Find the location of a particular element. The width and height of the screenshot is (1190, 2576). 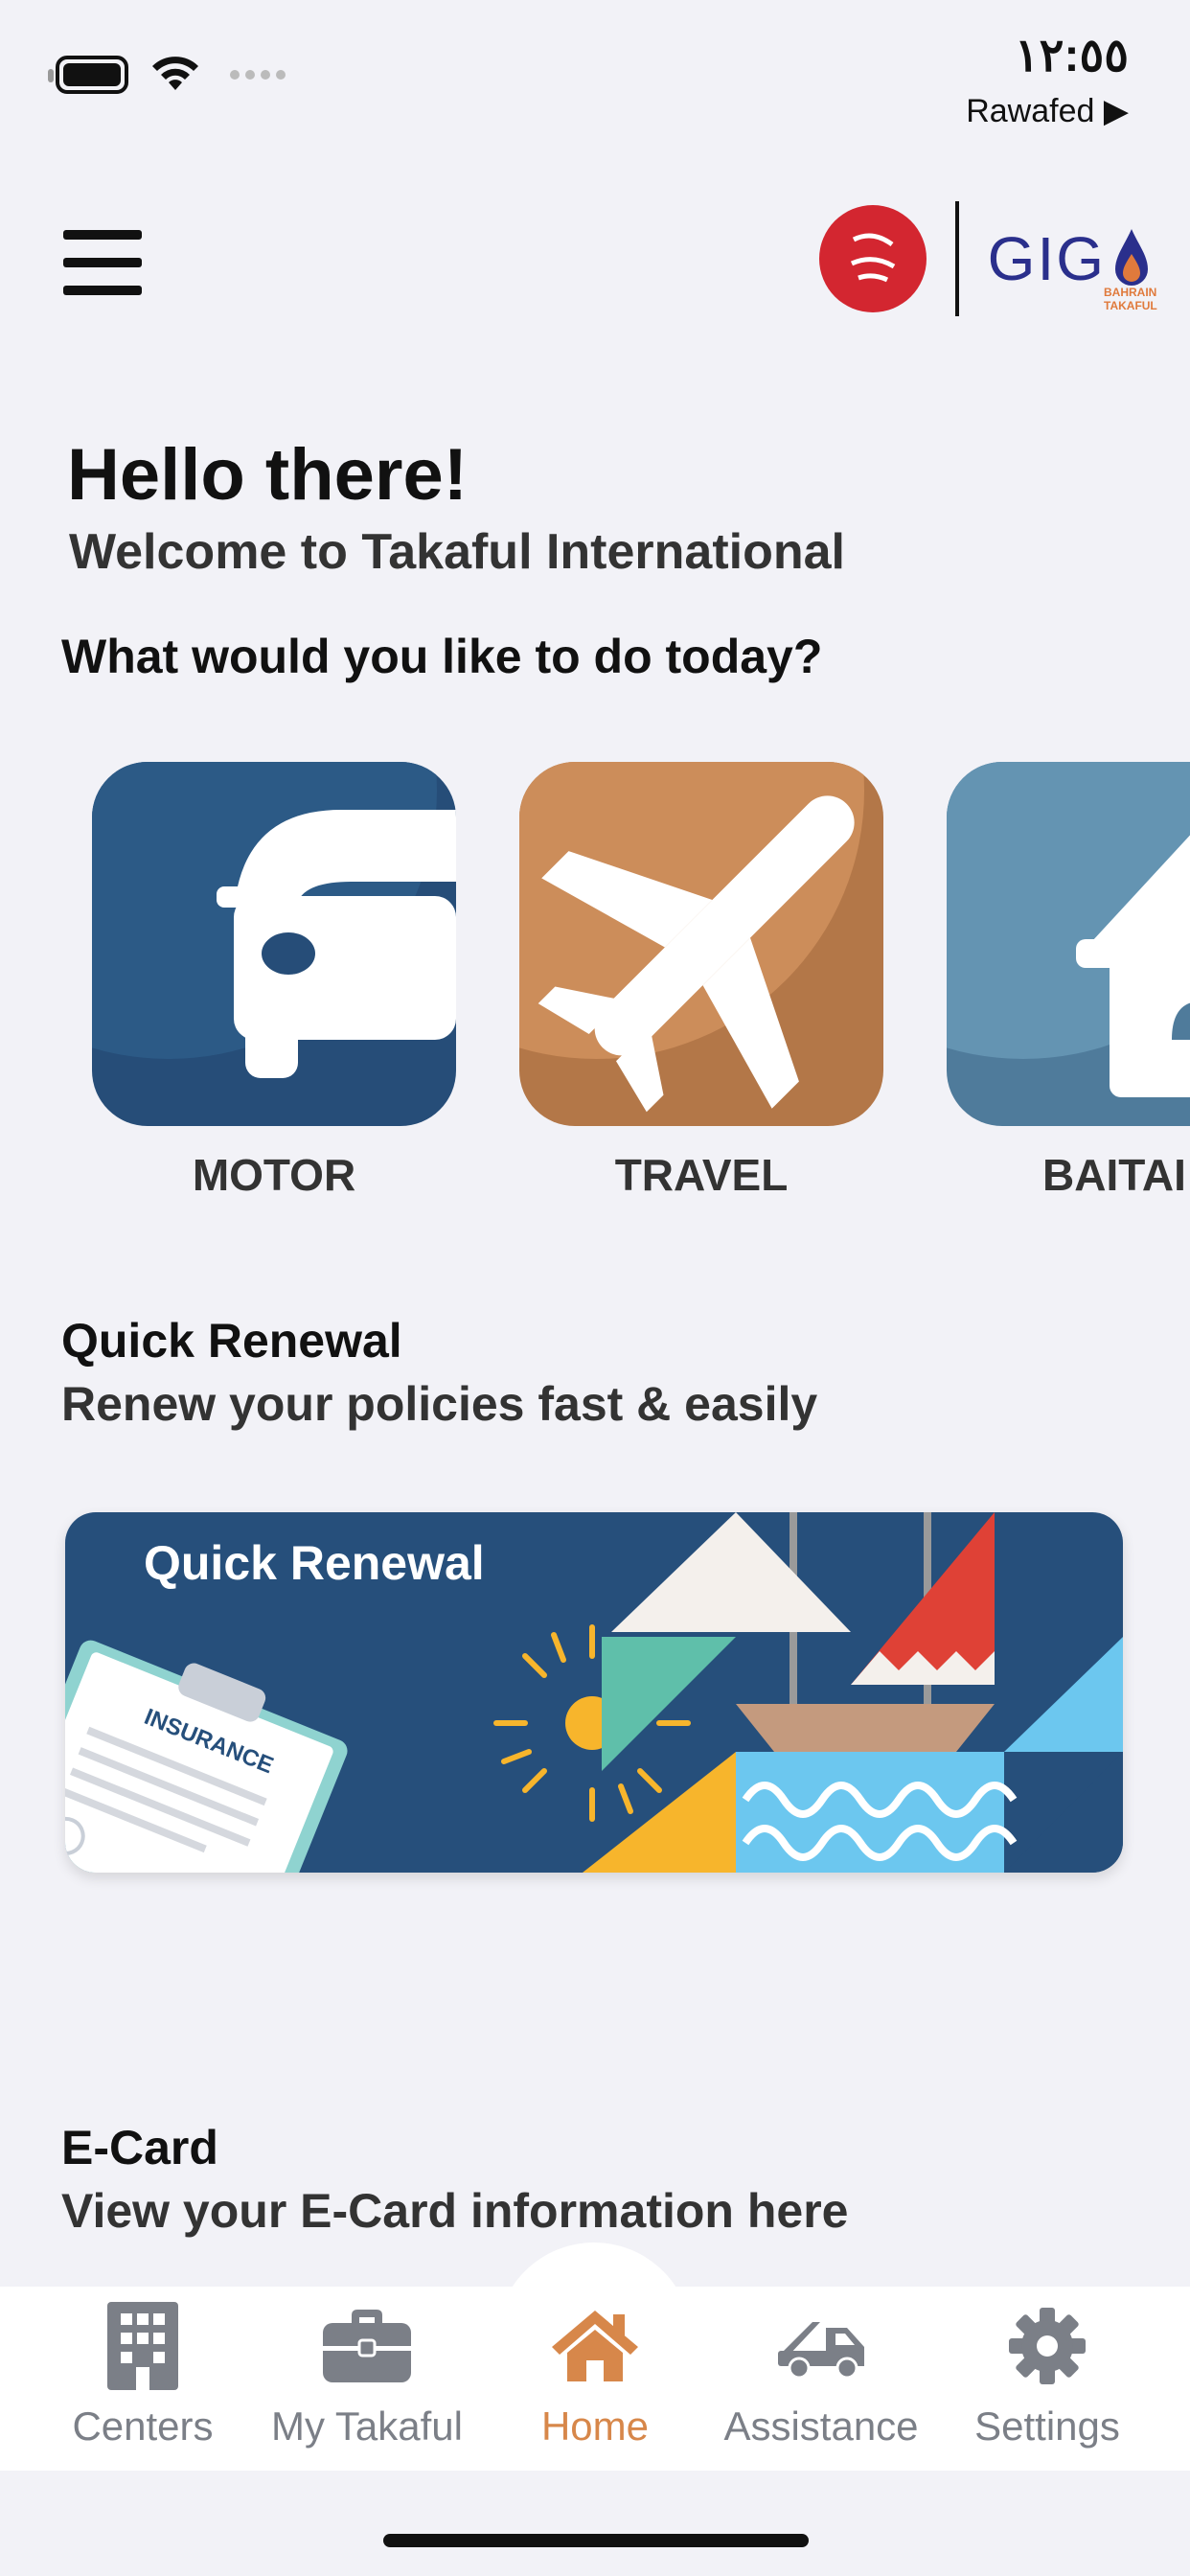

nav-label-settings: Settings is located at coordinates (1047, 2426).